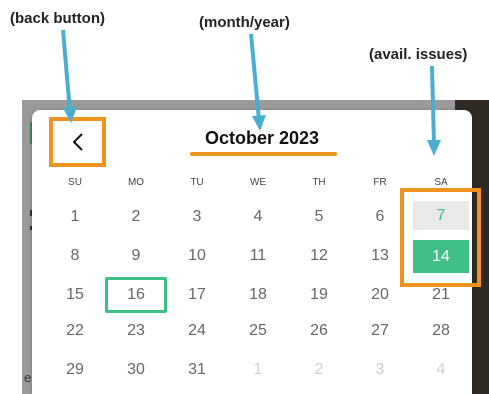 The height and width of the screenshot is (394, 489). I want to click on arrow-to-available-issues, so click(433, 105).